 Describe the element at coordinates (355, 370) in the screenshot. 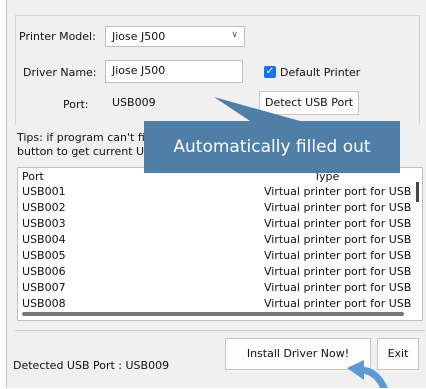

I see `arrow-head` at that location.